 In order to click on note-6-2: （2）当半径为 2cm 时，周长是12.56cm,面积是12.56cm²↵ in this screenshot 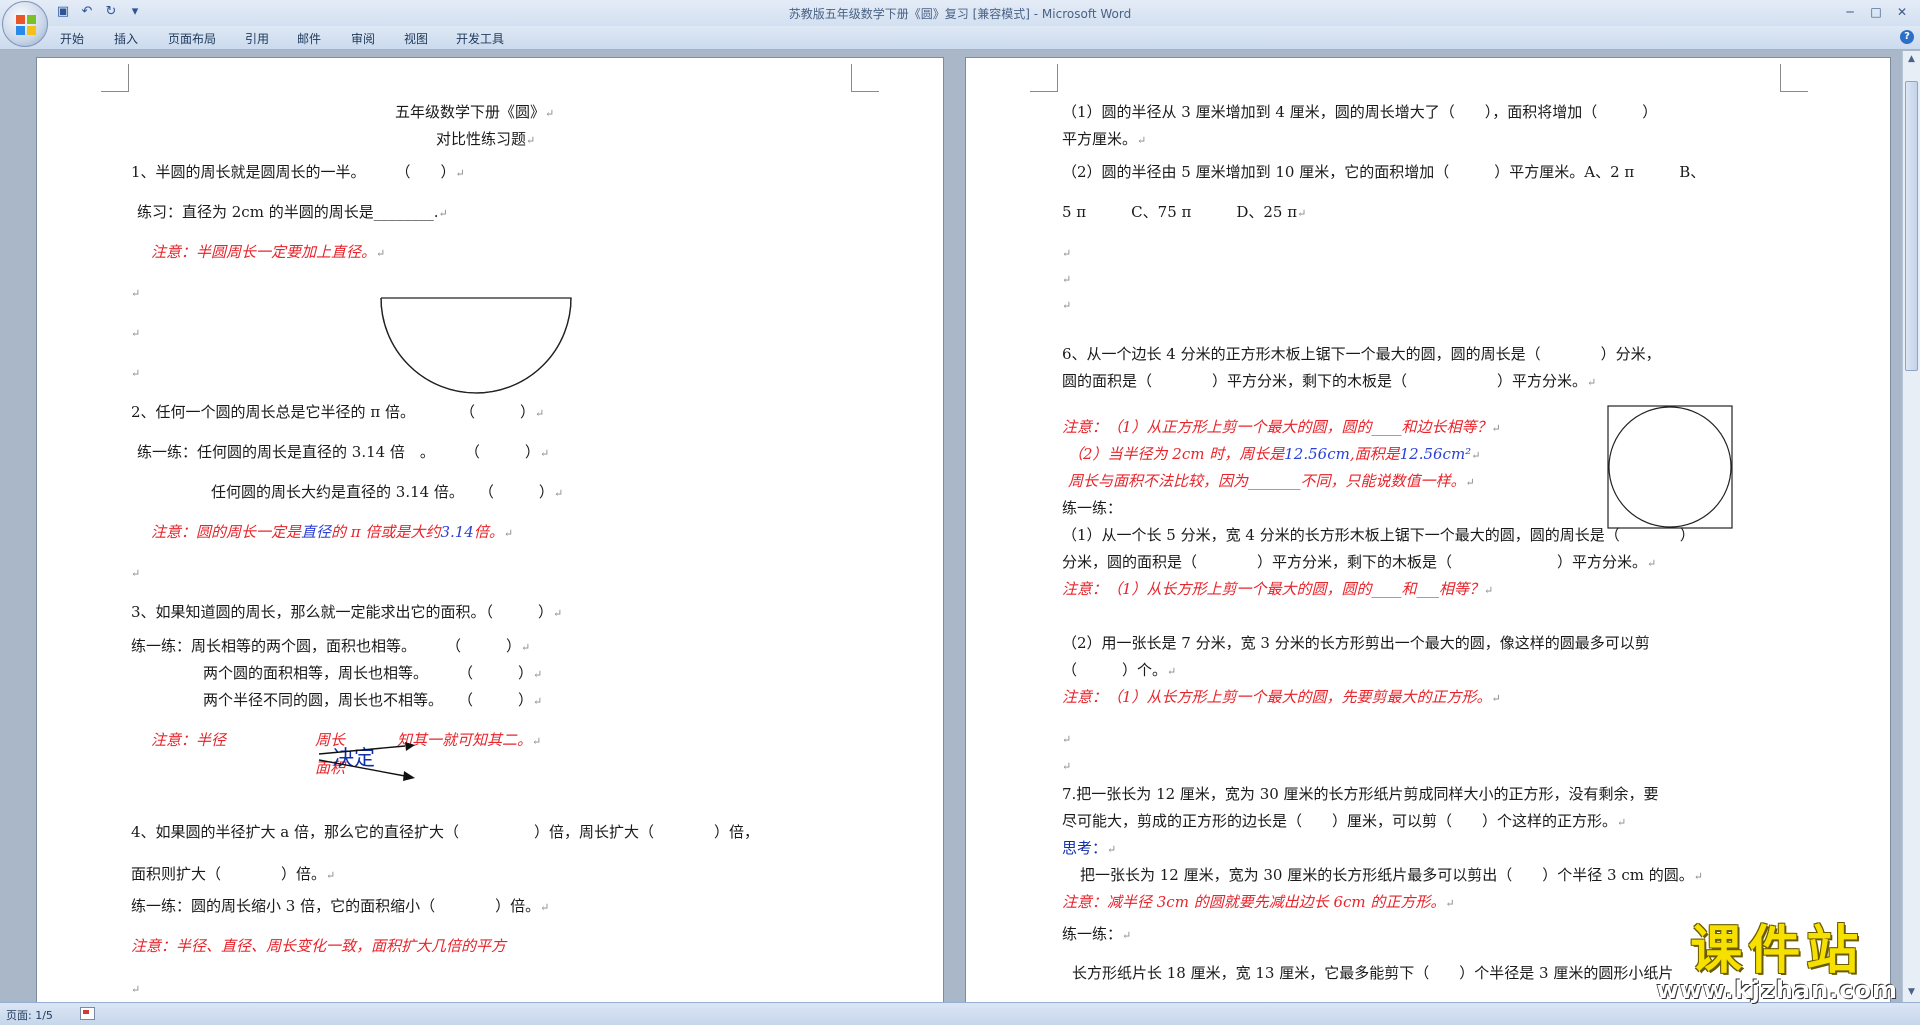, I will do `click(1274, 454)`.